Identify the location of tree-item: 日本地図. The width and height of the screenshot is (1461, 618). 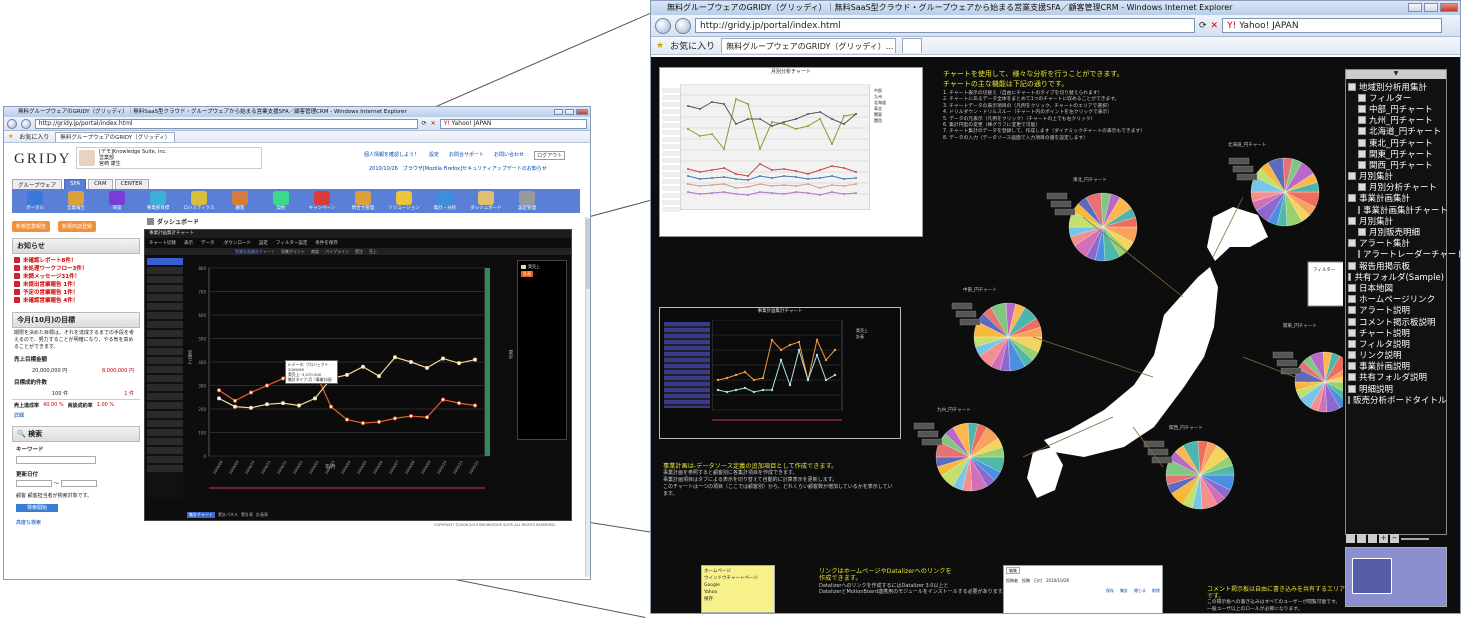
(1396, 288).